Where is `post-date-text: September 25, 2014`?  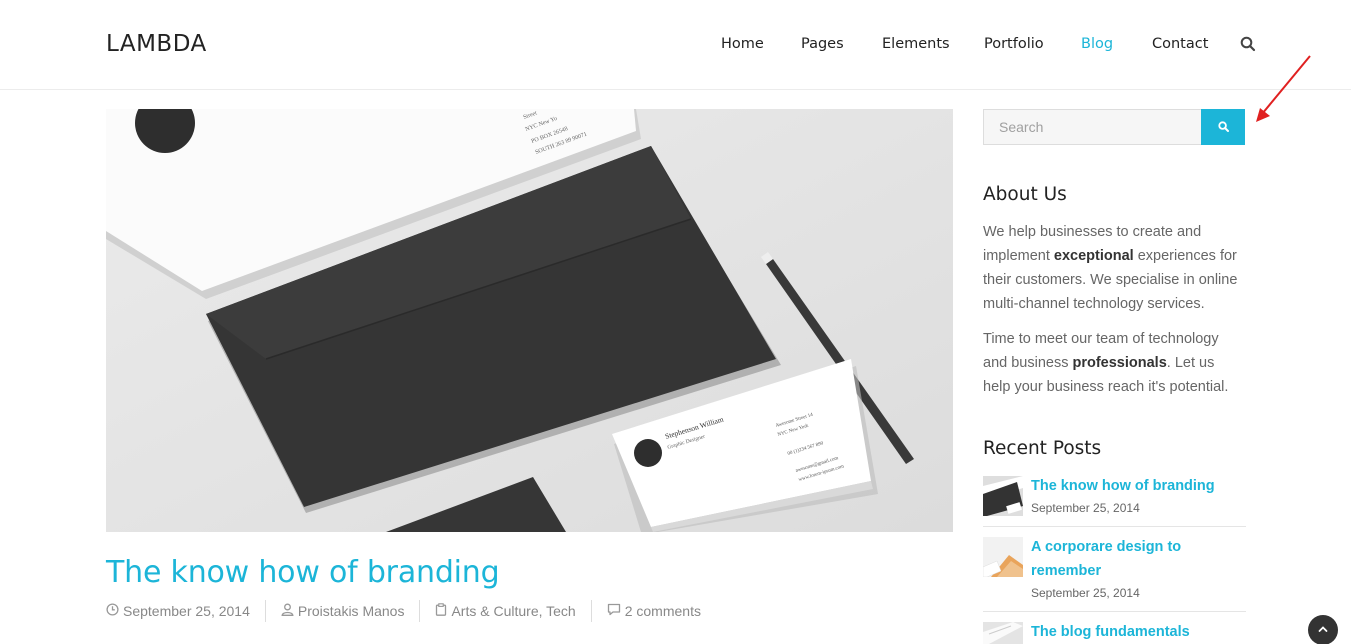 post-date-text: September 25, 2014 is located at coordinates (186, 611).